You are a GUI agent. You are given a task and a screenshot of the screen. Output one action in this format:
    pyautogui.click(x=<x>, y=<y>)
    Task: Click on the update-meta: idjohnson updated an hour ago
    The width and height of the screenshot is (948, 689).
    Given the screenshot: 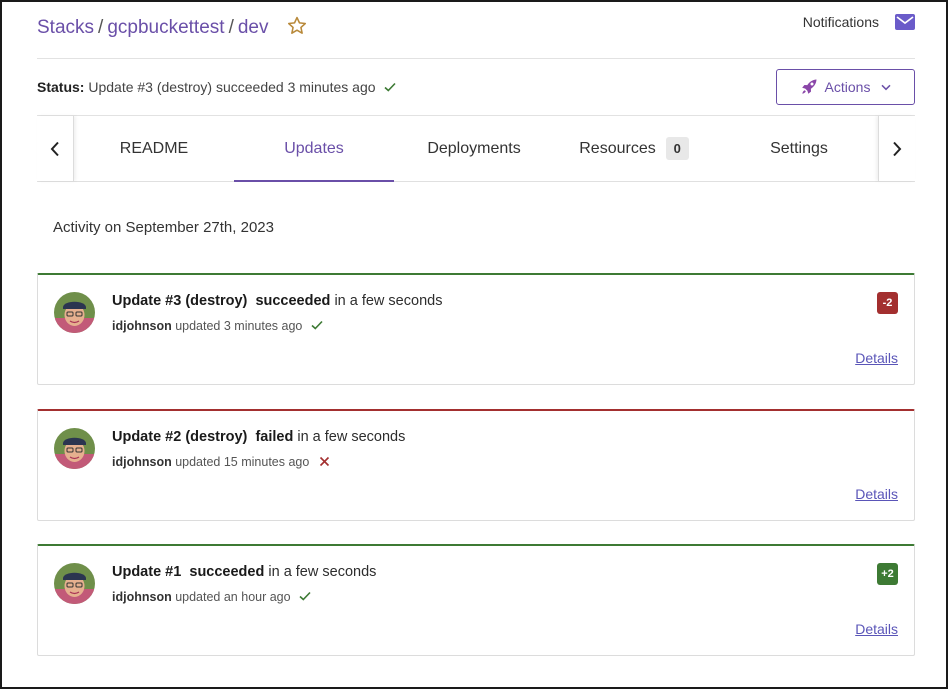 What is the action you would take?
    pyautogui.click(x=211, y=597)
    